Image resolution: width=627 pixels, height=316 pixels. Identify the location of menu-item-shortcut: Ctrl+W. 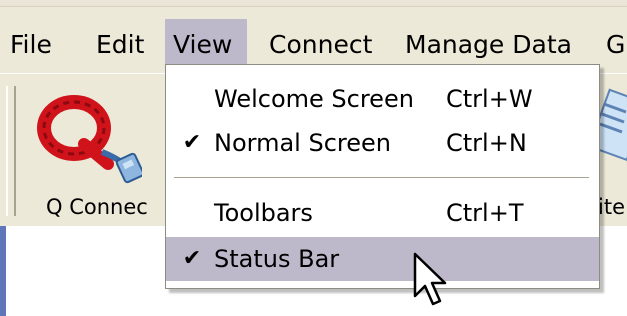
(489, 99).